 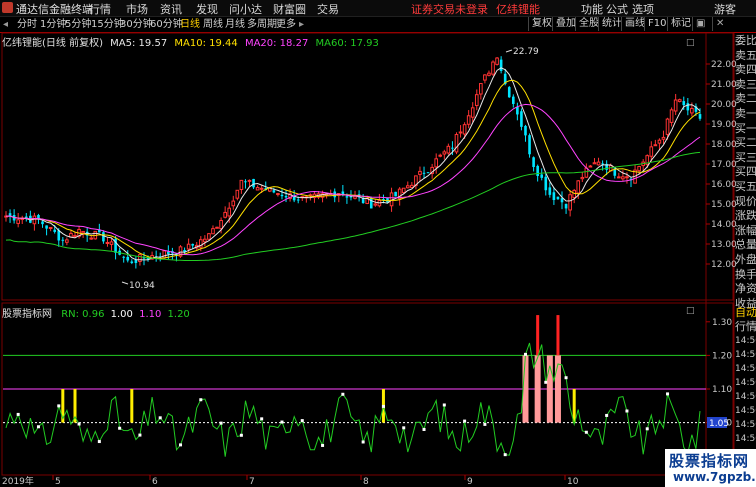 What do you see at coordinates (690, 43) in the screenshot?
I see `chart-settings-icon: □` at bounding box center [690, 43].